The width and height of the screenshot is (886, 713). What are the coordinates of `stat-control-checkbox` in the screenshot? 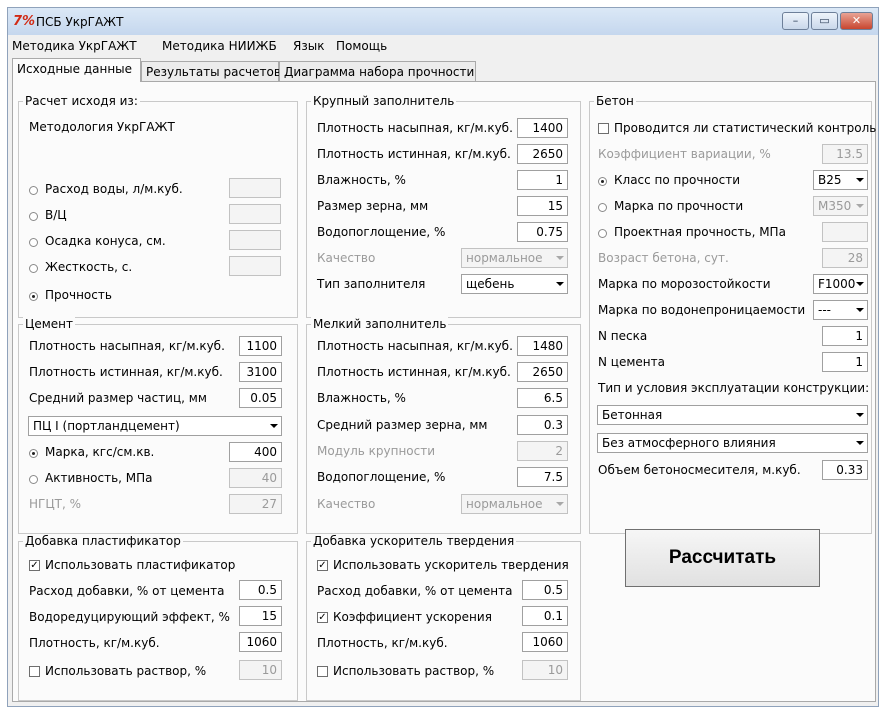 It's located at (603, 128).